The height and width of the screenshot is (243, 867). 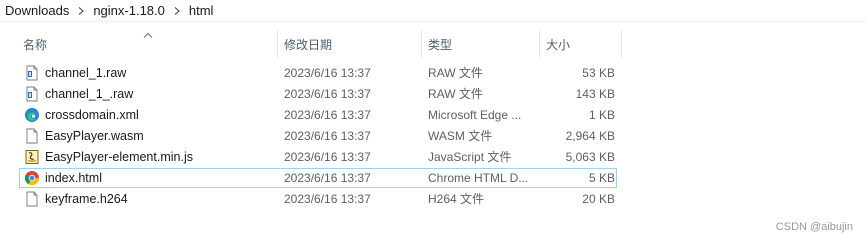 I want to click on column-header-date: 修改日期, so click(x=350, y=44).